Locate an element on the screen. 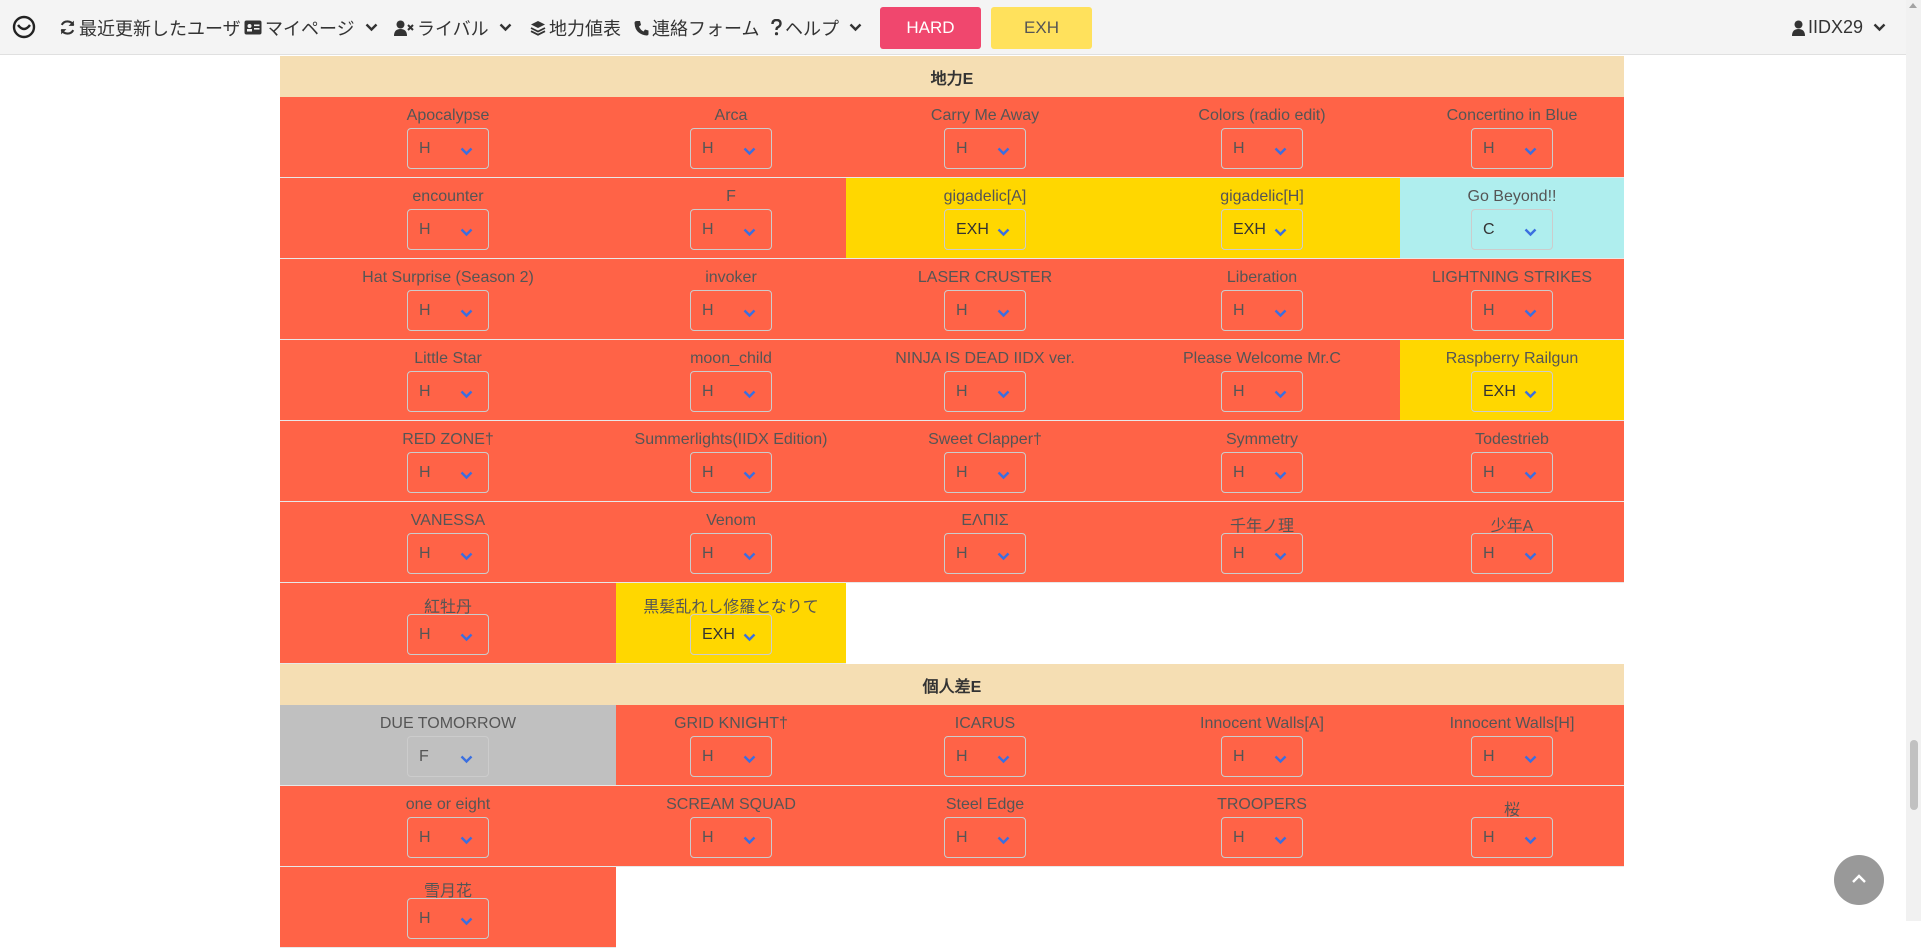 This screenshot has width=1921, height=948. song-cell: 紅牡丹 H is located at coordinates (448, 623).